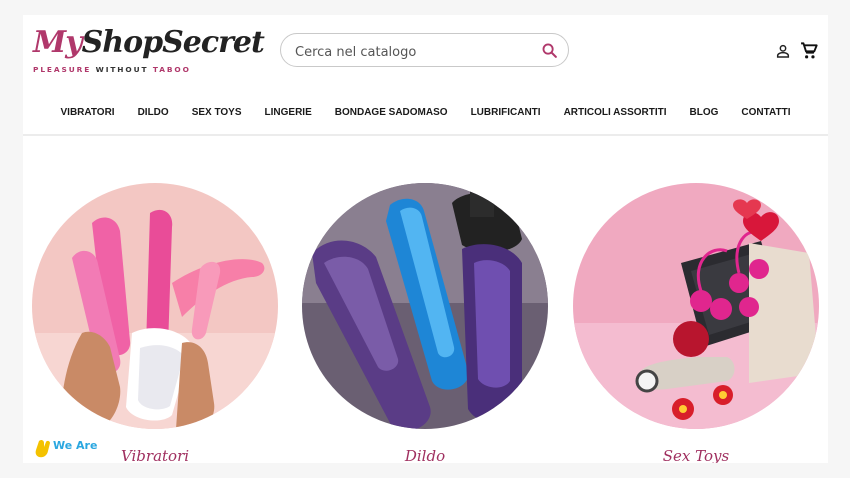  Describe the element at coordinates (696, 306) in the screenshot. I see `category-image-sex-toys` at that location.